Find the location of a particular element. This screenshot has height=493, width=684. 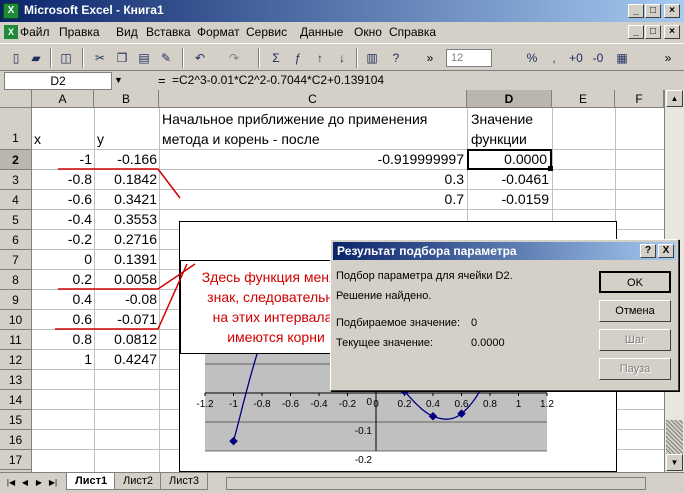

maximize-icon: □ is located at coordinates (653, 11).